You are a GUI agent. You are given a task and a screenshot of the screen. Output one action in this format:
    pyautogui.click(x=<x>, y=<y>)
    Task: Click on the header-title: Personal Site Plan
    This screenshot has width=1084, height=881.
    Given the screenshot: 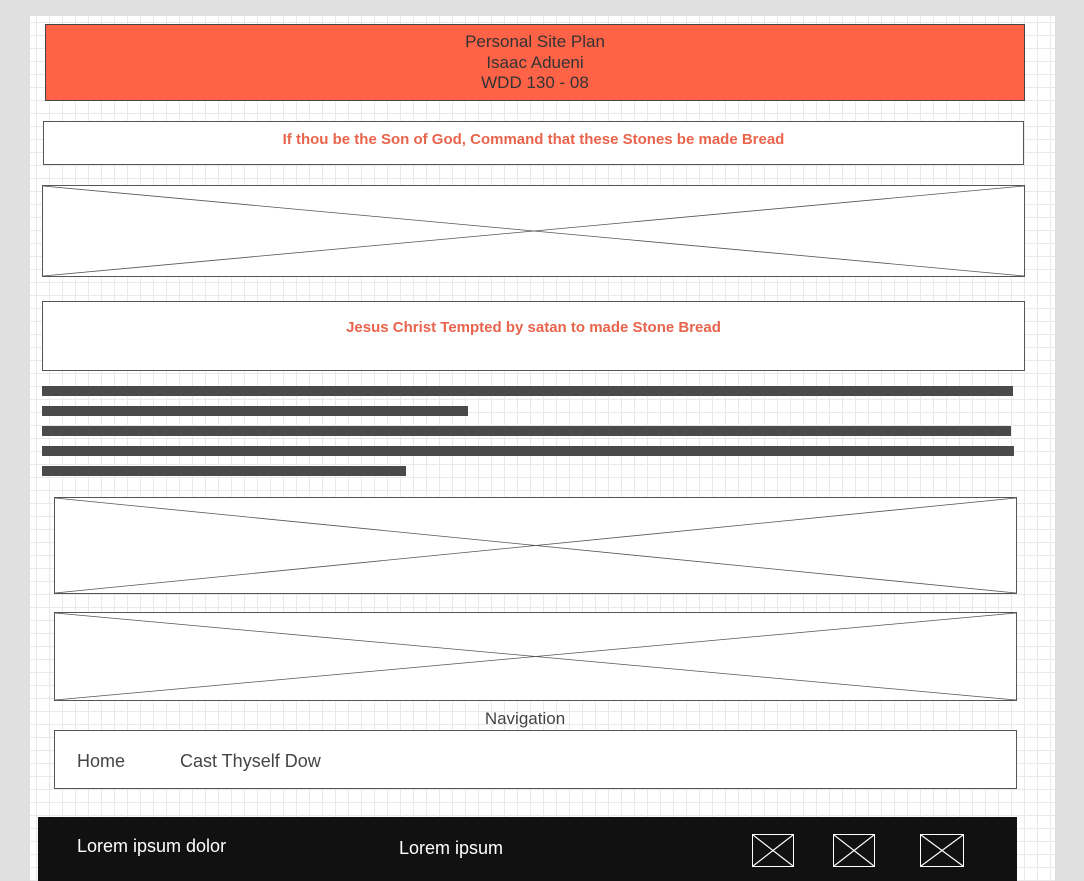 What is the action you would take?
    pyautogui.click(x=535, y=41)
    